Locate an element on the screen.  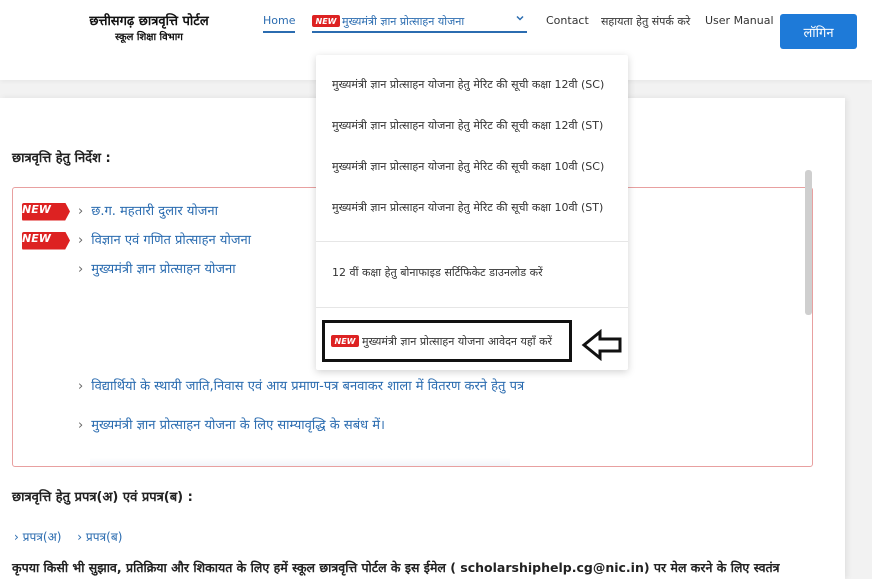
notice-item-label: छ.ग. महतारी दुलार योजना is located at coordinates (154, 211).